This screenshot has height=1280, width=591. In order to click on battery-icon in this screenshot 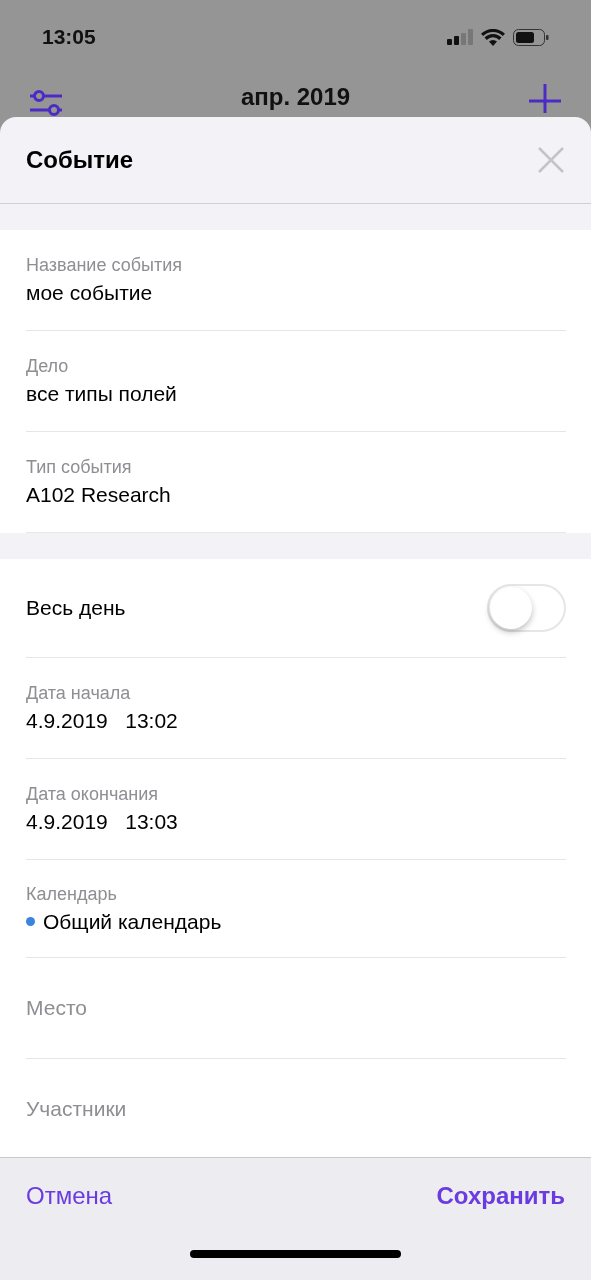, I will do `click(531, 37)`.